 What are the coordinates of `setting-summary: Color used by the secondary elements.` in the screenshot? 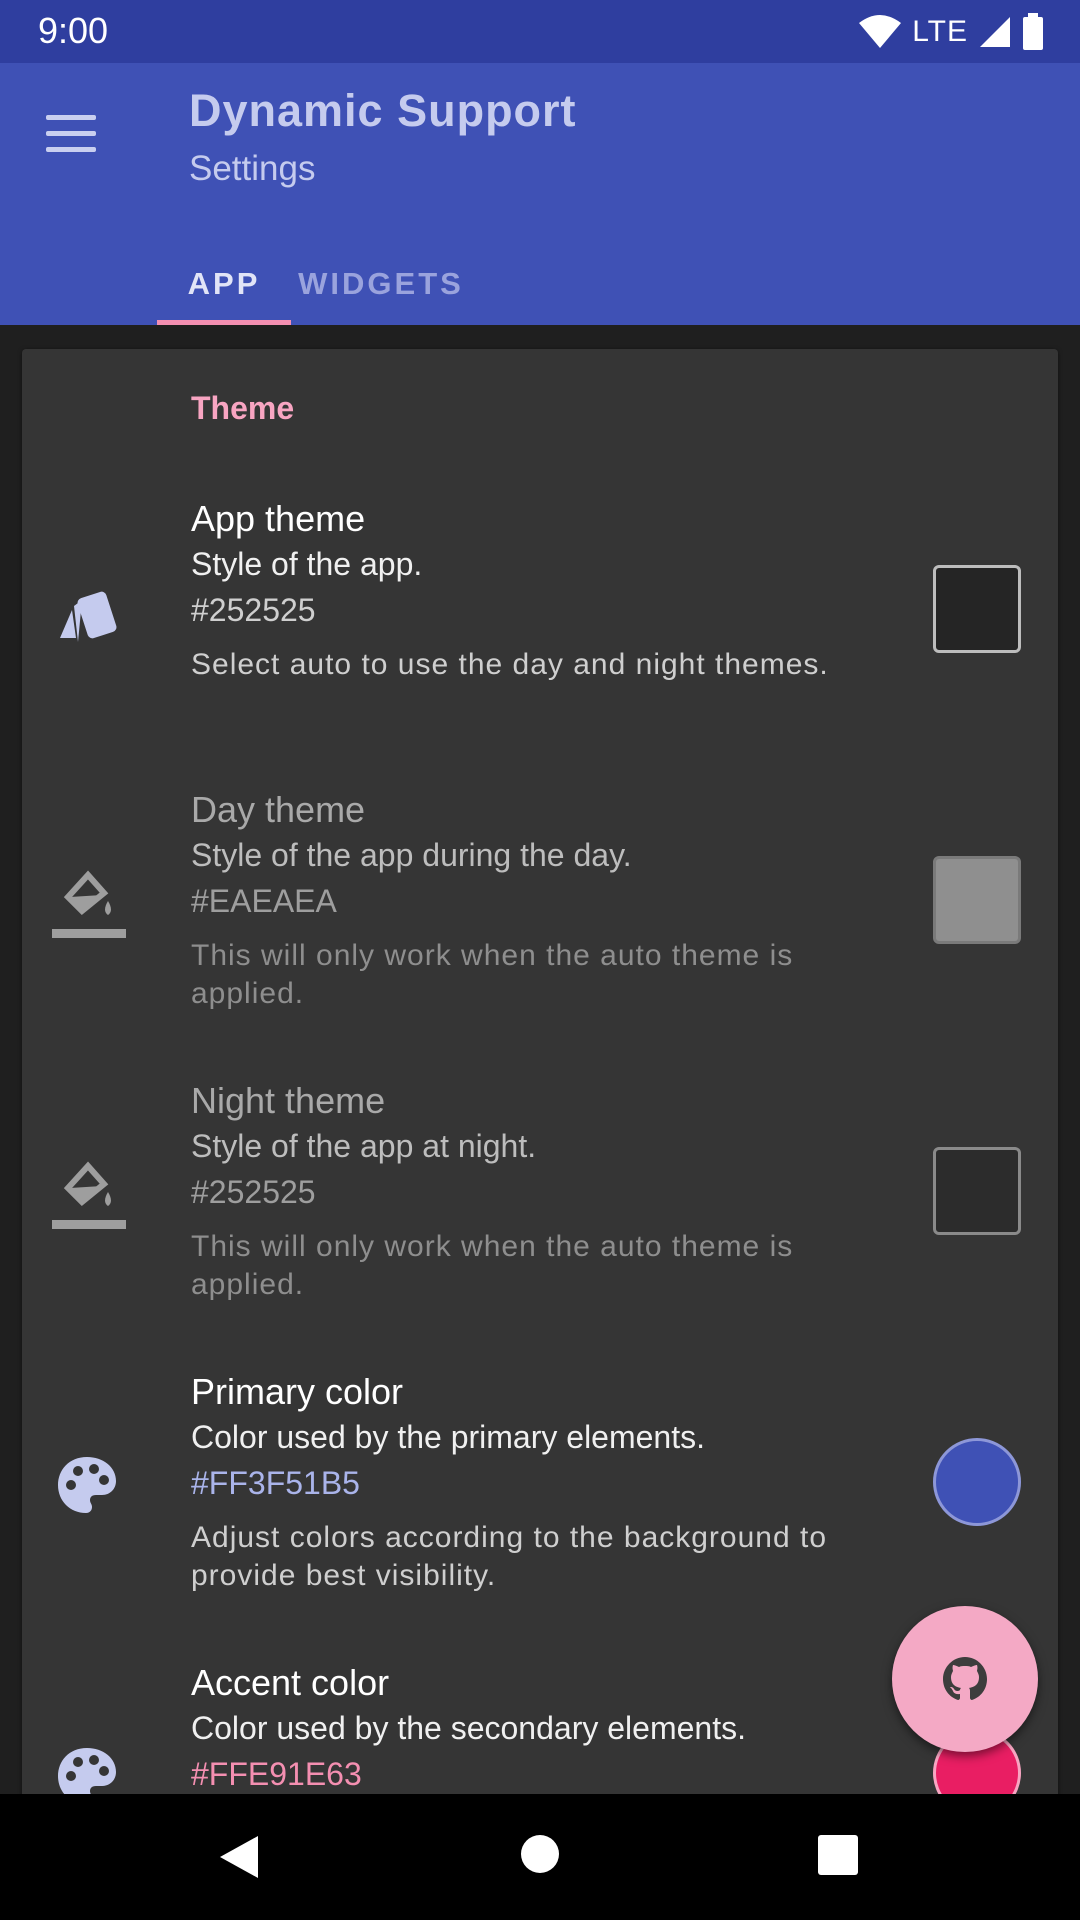 It's located at (468, 1728).